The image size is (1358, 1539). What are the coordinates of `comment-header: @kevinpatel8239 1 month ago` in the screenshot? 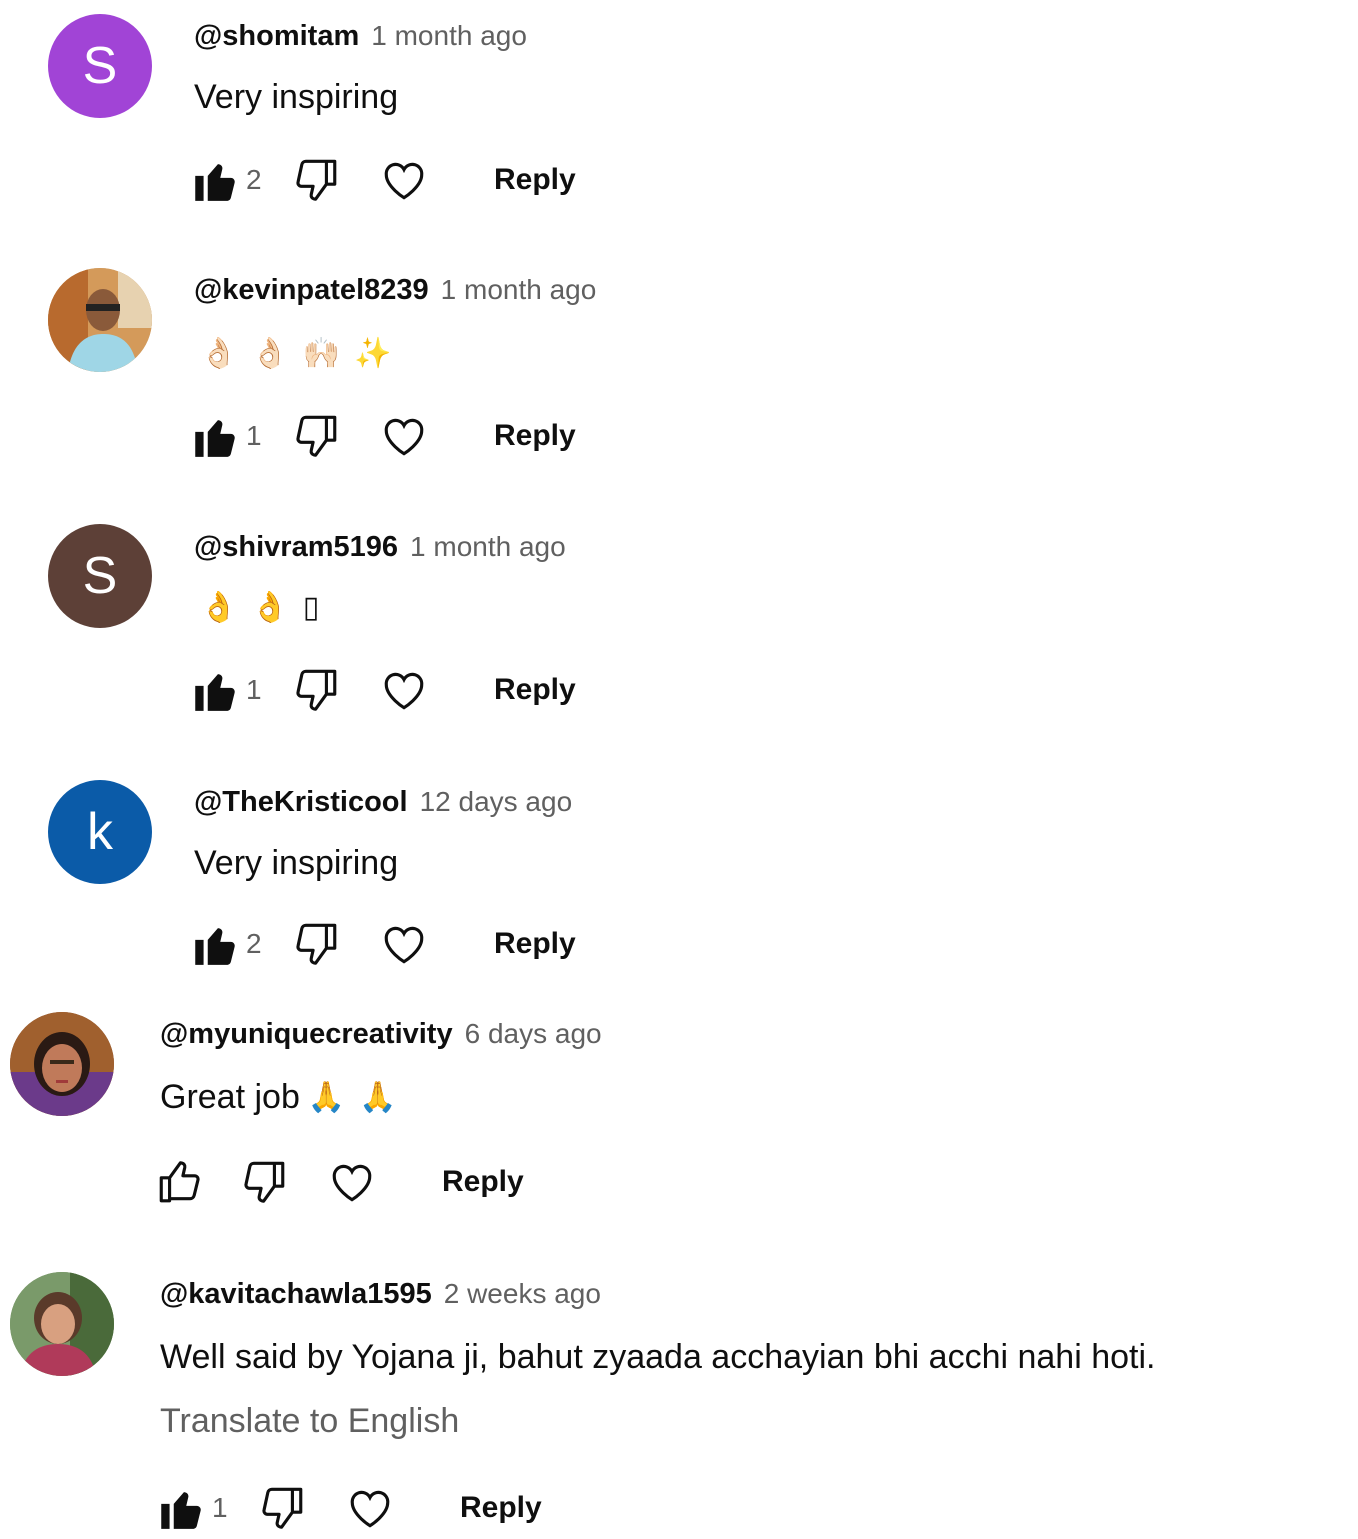 It's located at (395, 290).